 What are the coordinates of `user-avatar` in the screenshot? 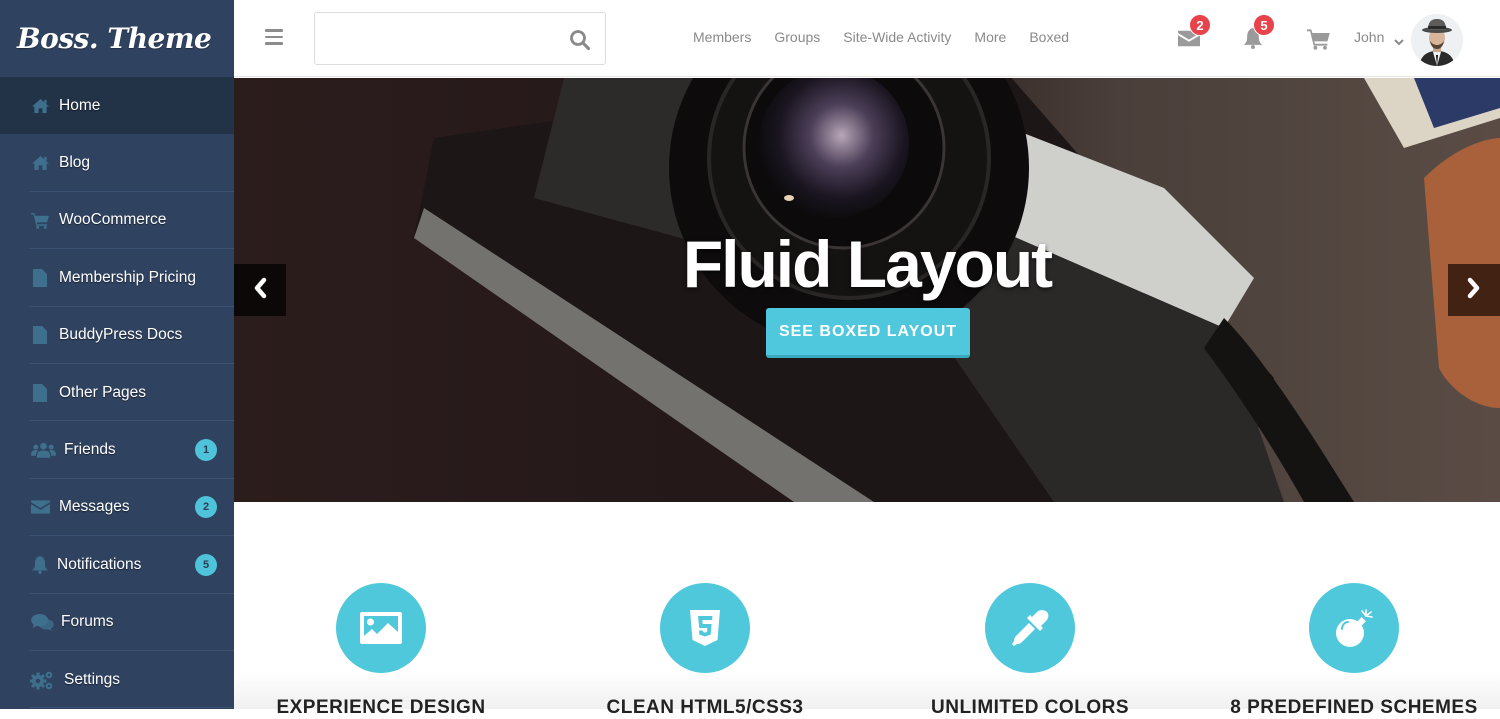 It's located at (1437, 40).